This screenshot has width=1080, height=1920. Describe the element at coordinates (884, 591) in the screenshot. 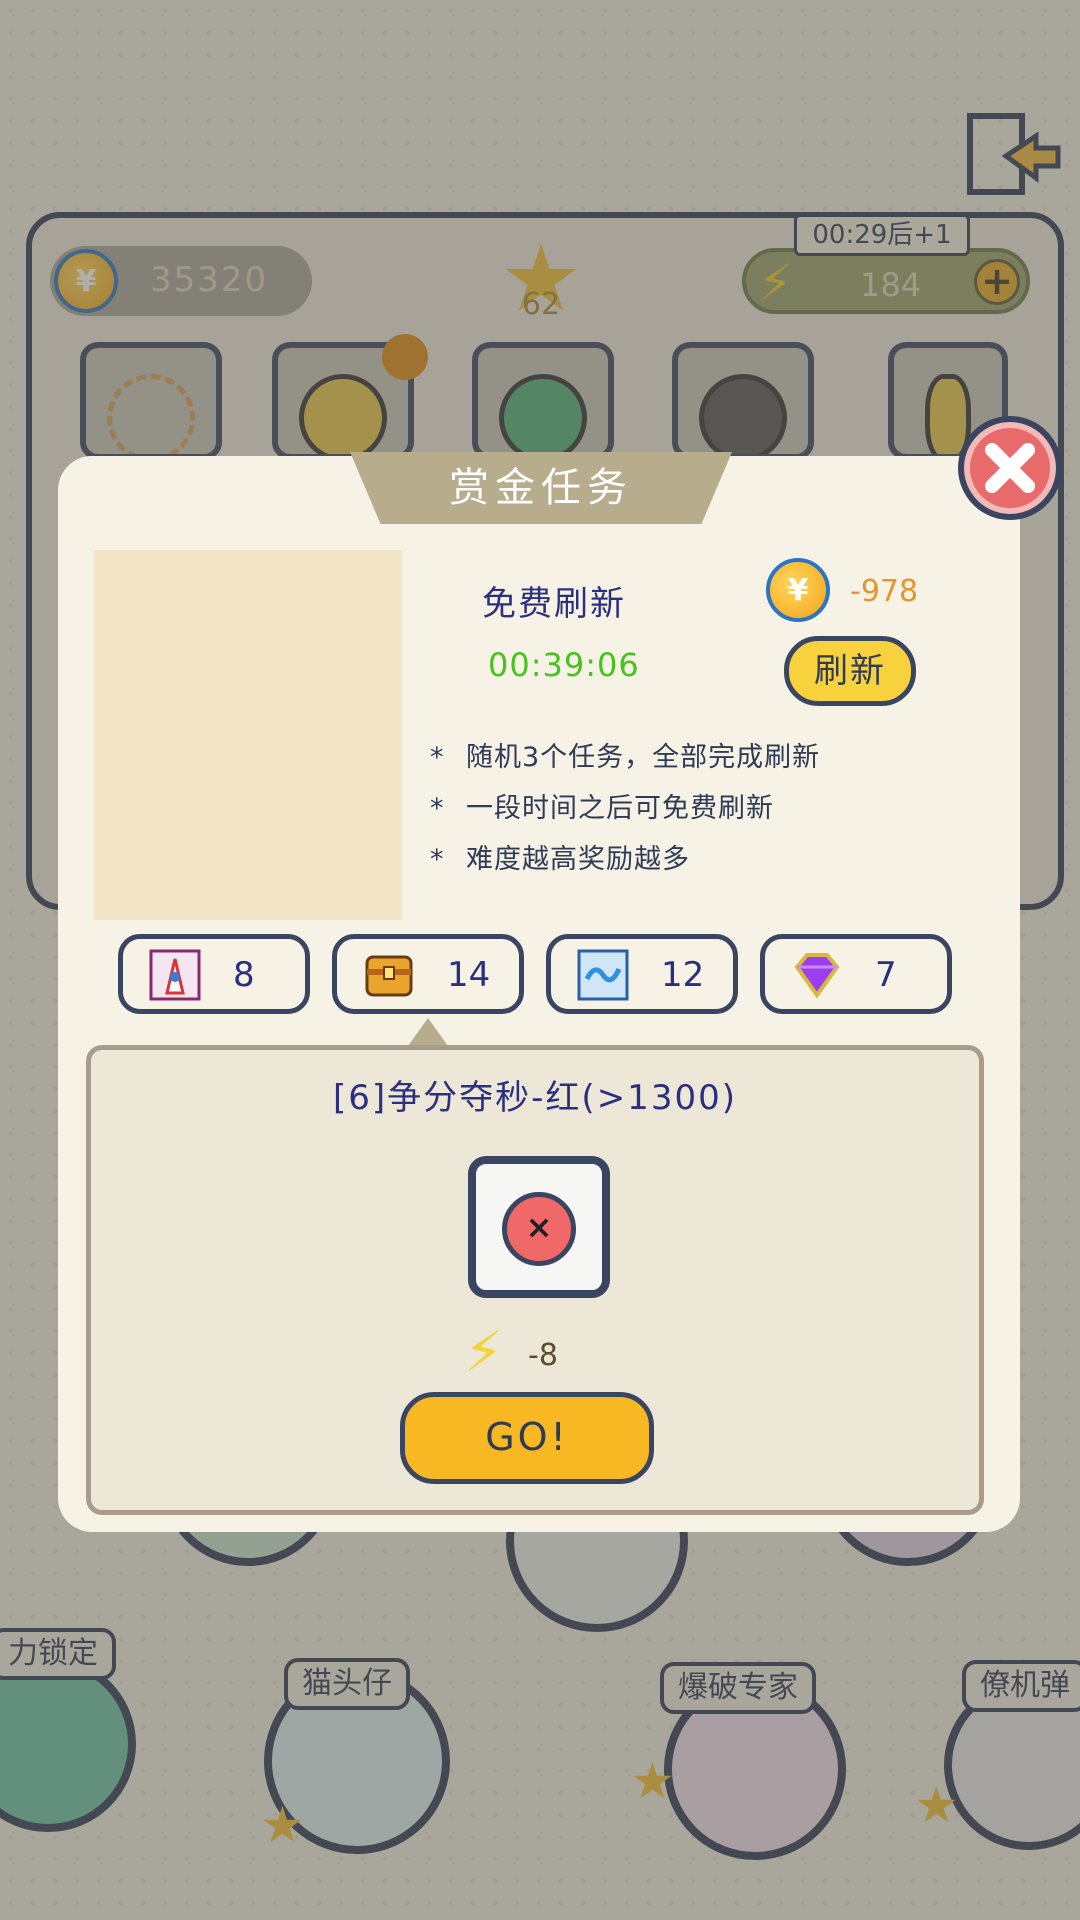

I see `refresh-cost: -978` at that location.